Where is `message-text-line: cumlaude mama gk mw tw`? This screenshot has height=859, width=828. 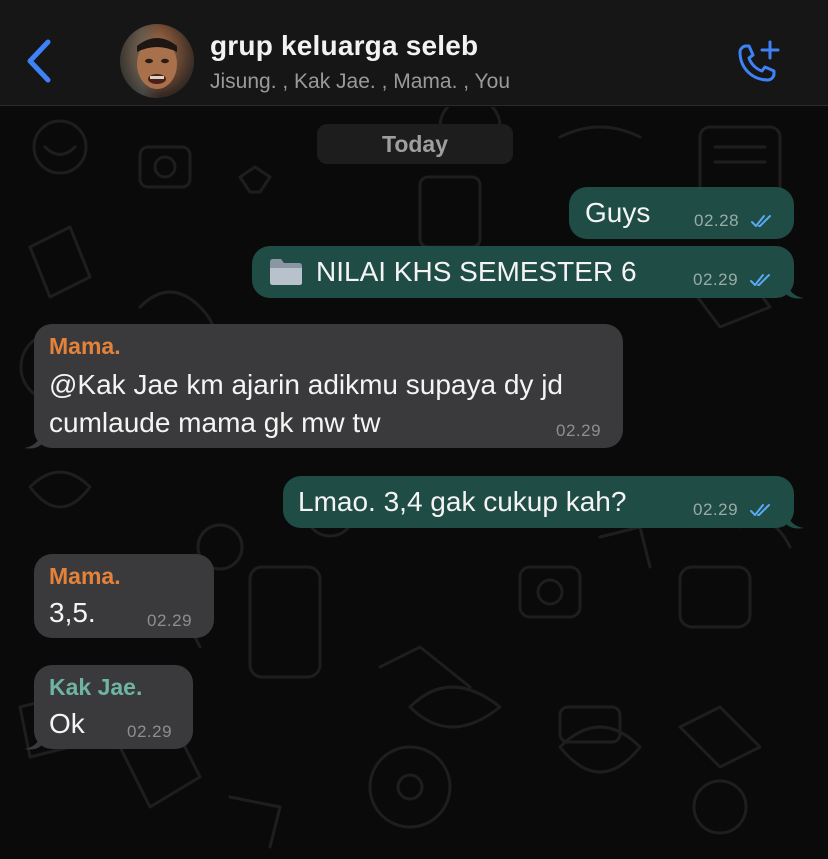
message-text-line: cumlaude mama gk mw tw is located at coordinates (215, 422).